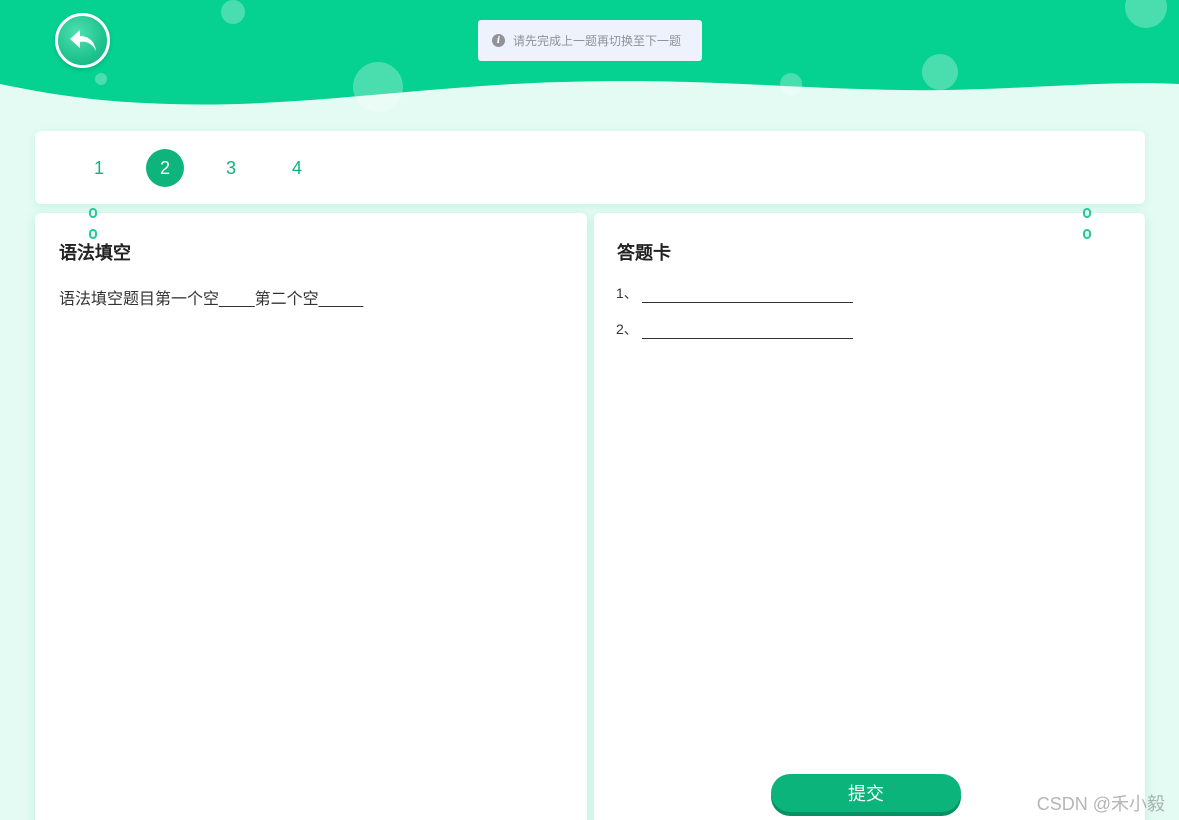  What do you see at coordinates (597, 41) in the screenshot?
I see `toast-message: 请先完成上一题再切换至下一题` at bounding box center [597, 41].